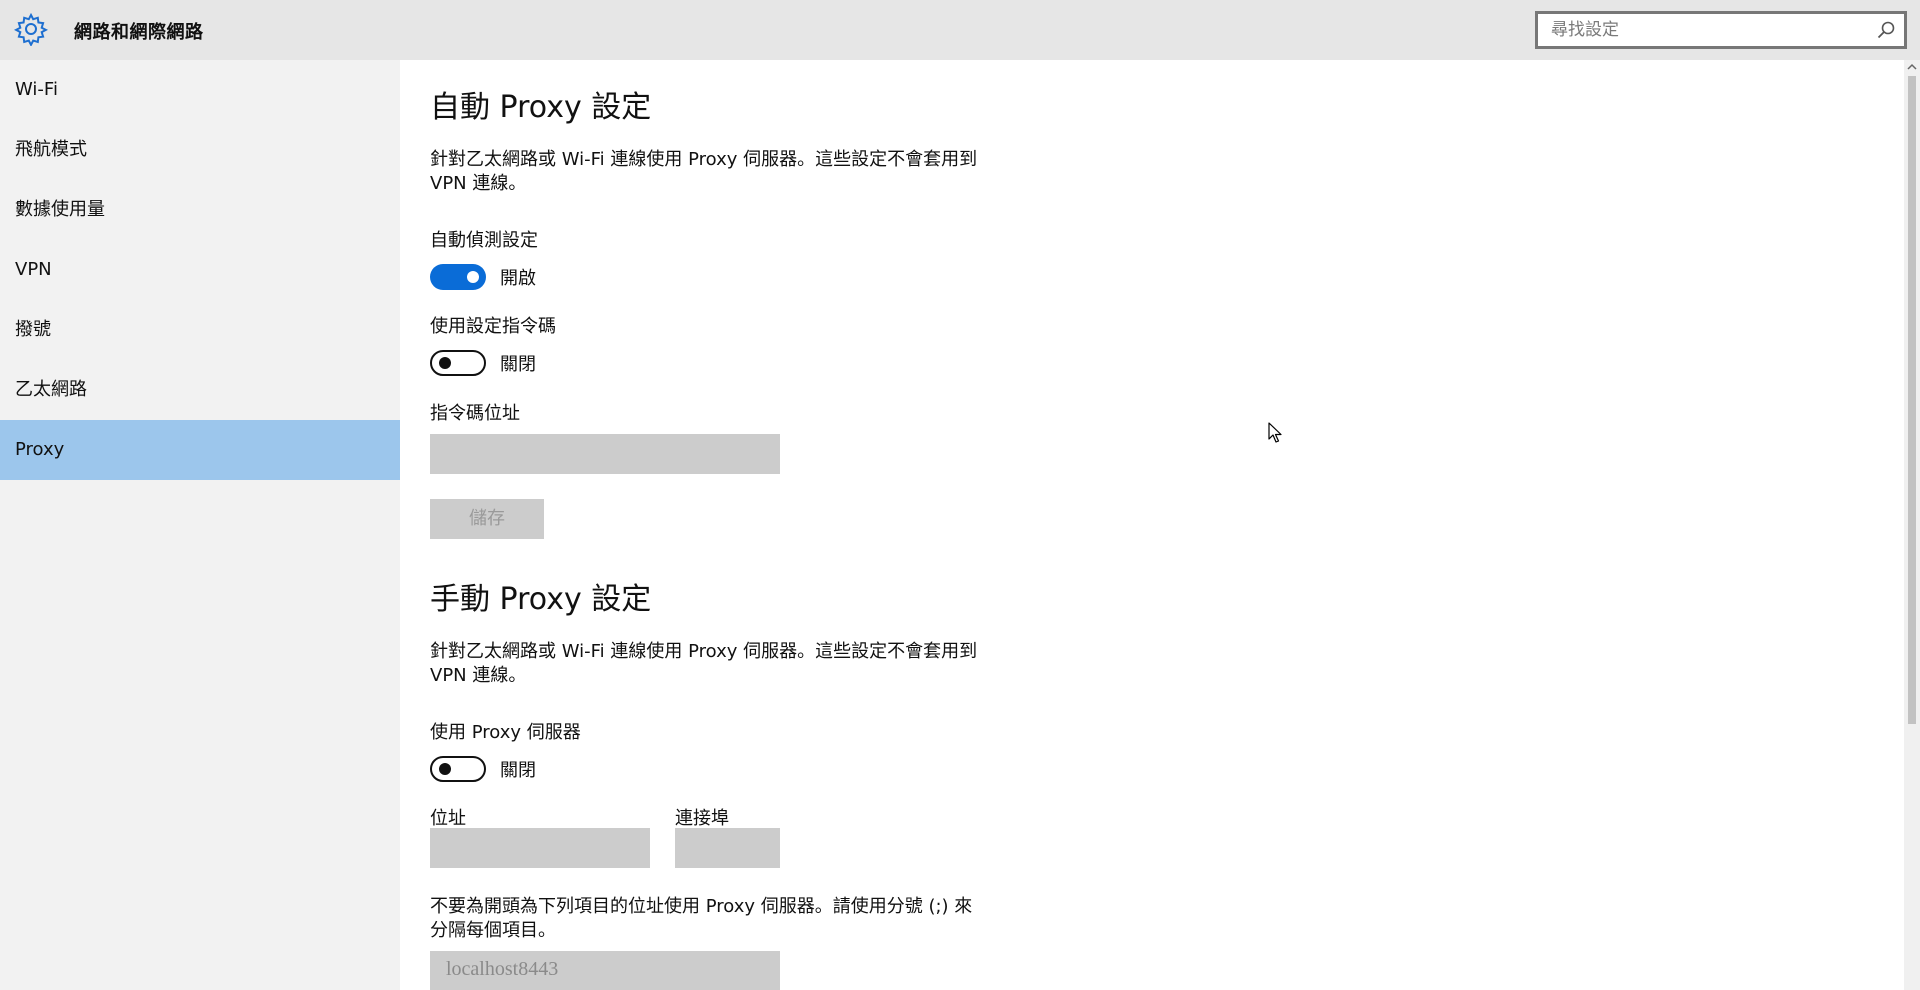 The image size is (1920, 990). Describe the element at coordinates (200, 150) in the screenshot. I see `sidebar-item-airplane-mode: 飛航模式` at that location.